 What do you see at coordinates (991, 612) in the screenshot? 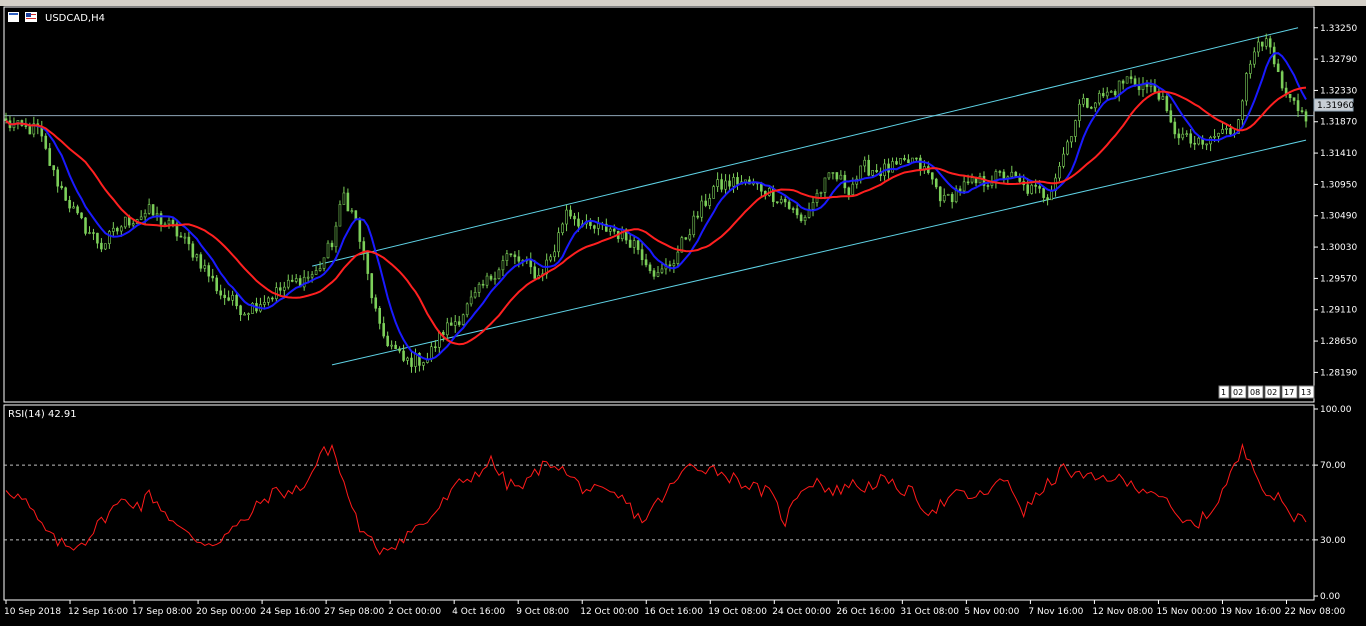
I see `time-axis-label: 5 Nov 00:00` at bounding box center [991, 612].